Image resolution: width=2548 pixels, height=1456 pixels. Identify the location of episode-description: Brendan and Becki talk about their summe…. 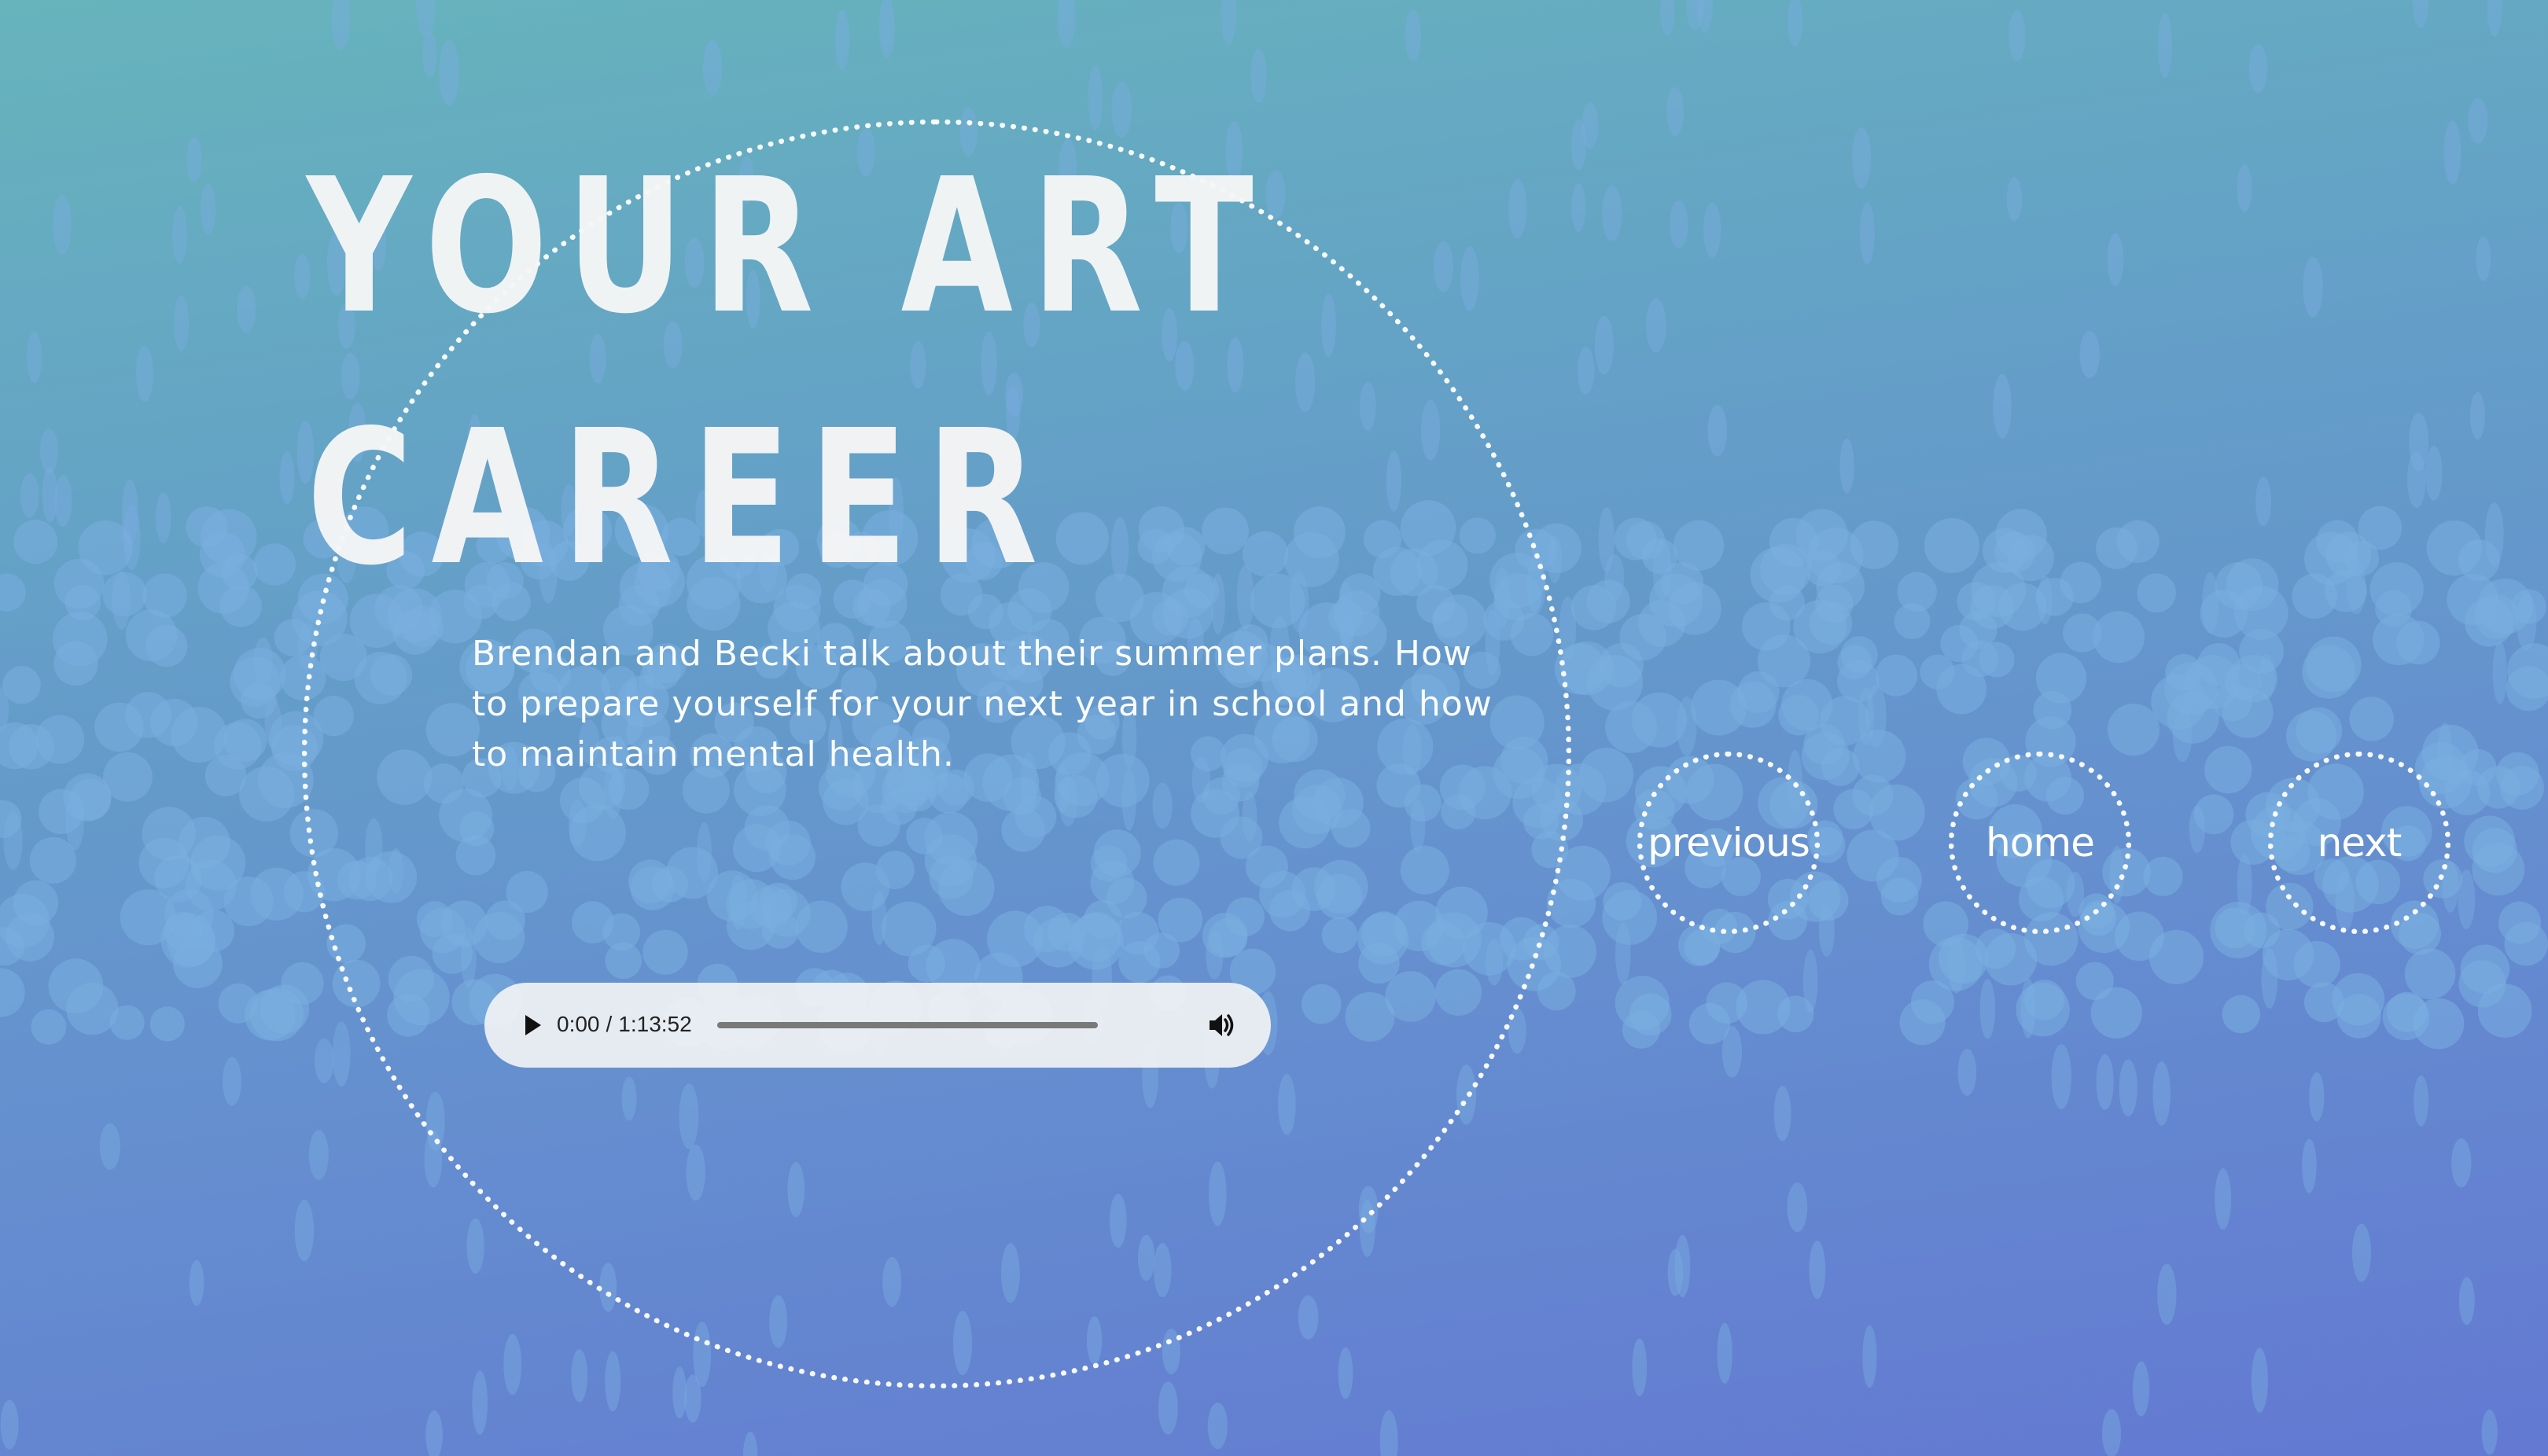
(982, 704).